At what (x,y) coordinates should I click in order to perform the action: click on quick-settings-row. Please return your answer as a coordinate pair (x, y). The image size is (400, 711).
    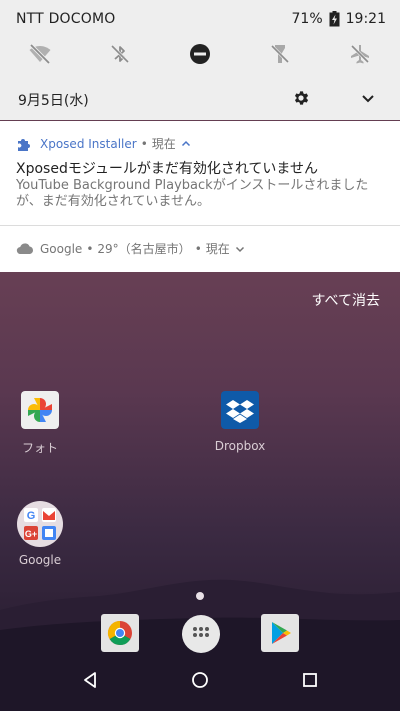
    Looking at the image, I should click on (200, 55).